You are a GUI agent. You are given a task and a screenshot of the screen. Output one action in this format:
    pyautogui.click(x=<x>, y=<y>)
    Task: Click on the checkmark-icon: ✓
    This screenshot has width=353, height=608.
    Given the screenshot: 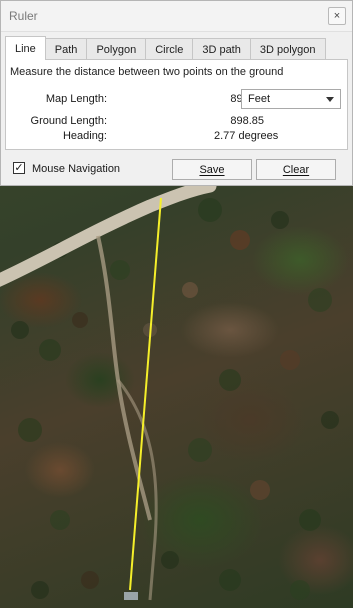 What is the action you would take?
    pyautogui.click(x=19, y=167)
    